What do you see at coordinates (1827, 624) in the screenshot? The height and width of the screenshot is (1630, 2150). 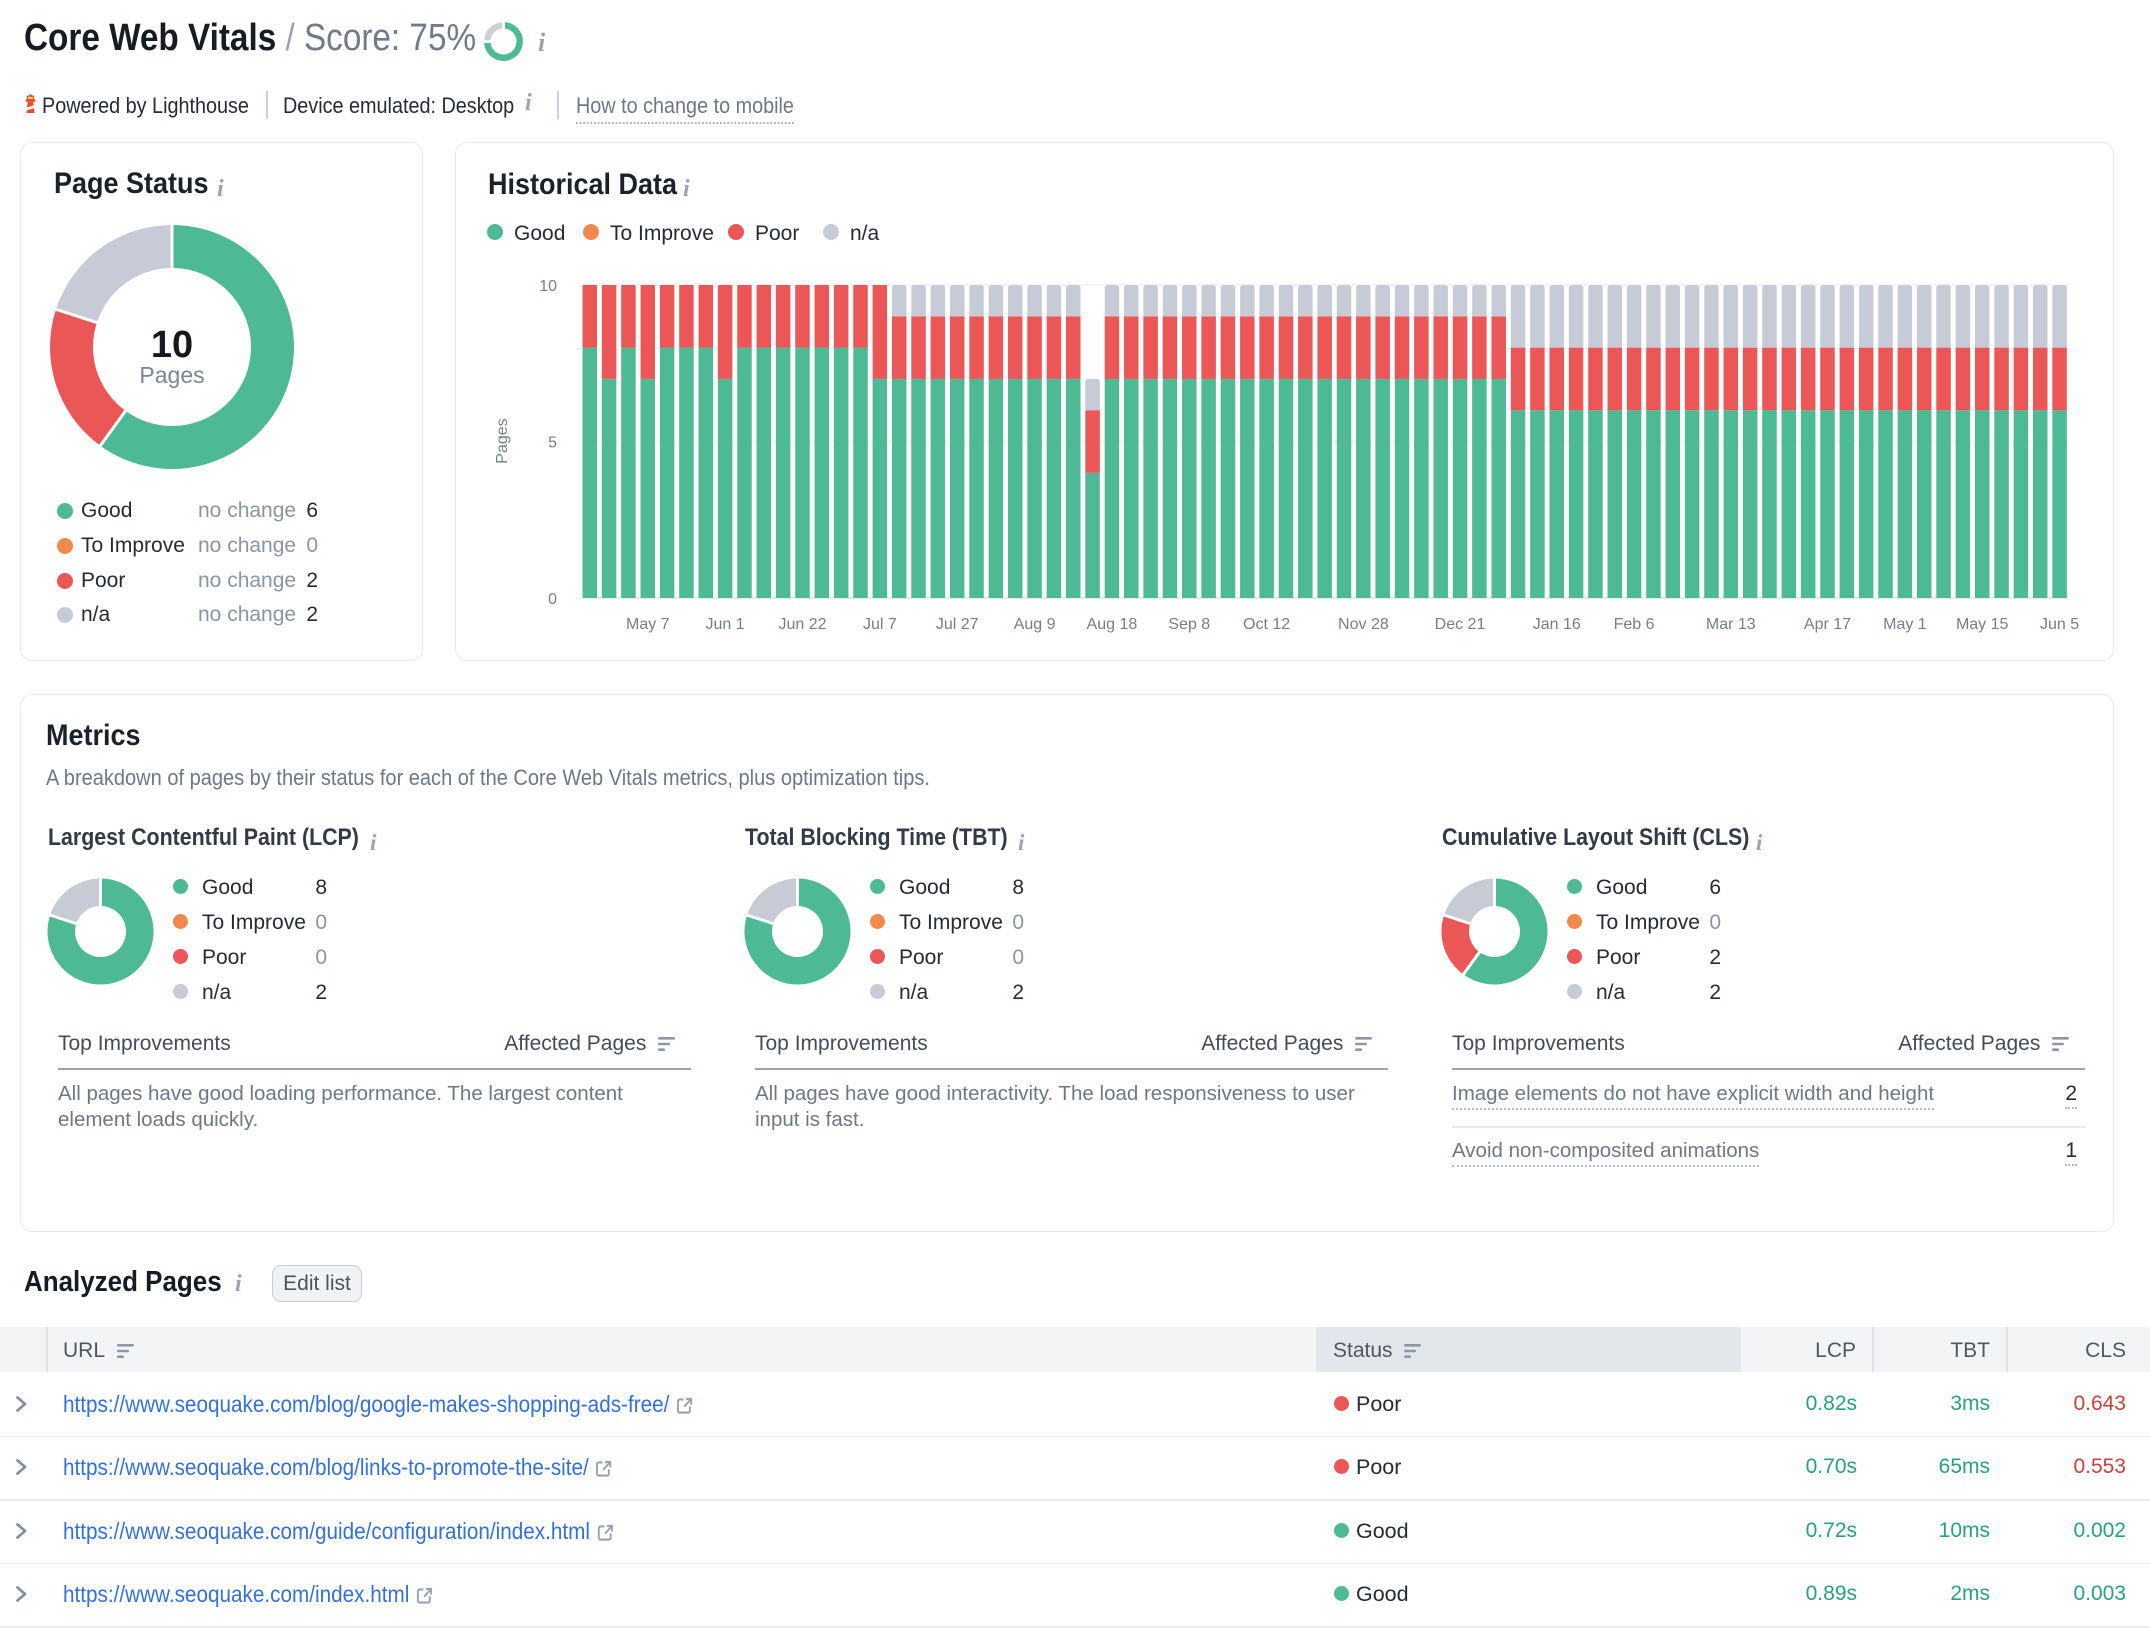 I see `svg-text: Apr 17` at bounding box center [1827, 624].